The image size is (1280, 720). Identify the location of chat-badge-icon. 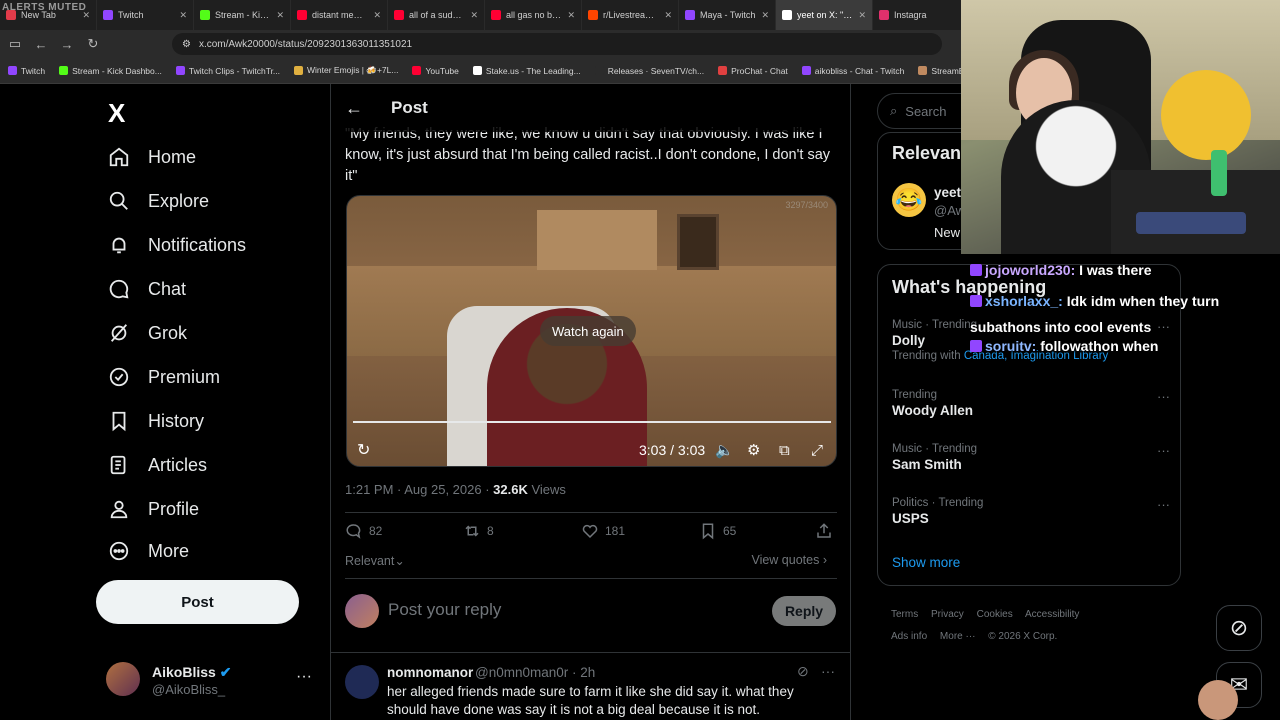
(976, 270).